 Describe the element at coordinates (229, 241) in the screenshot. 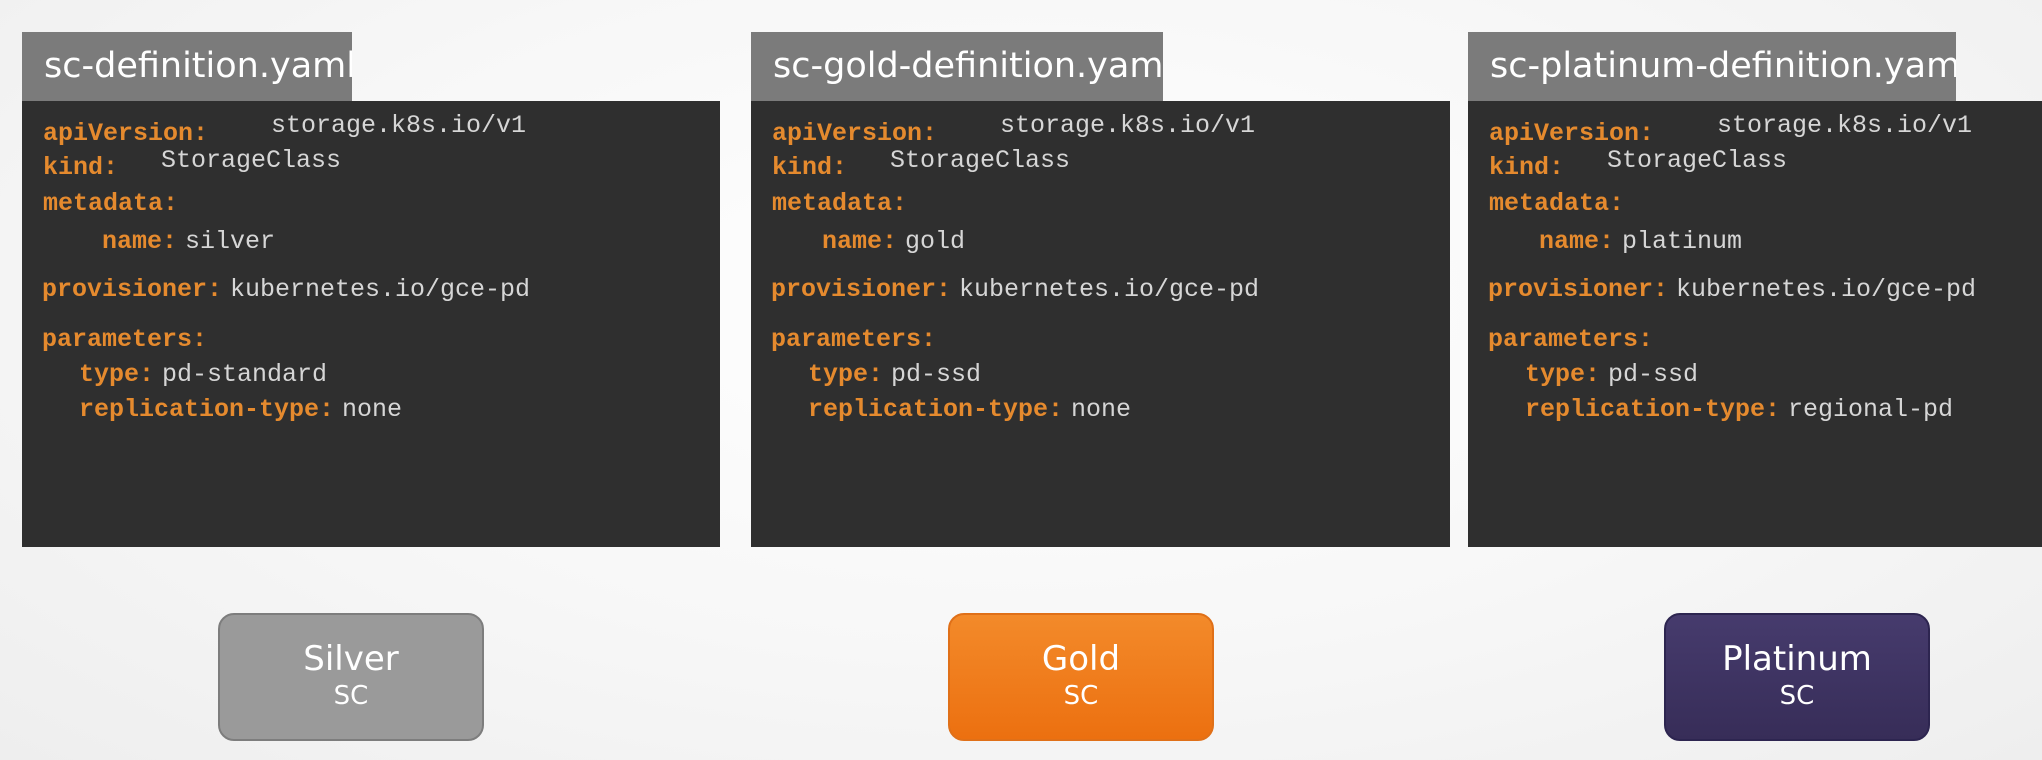

I see `yaml-value: silver` at that location.